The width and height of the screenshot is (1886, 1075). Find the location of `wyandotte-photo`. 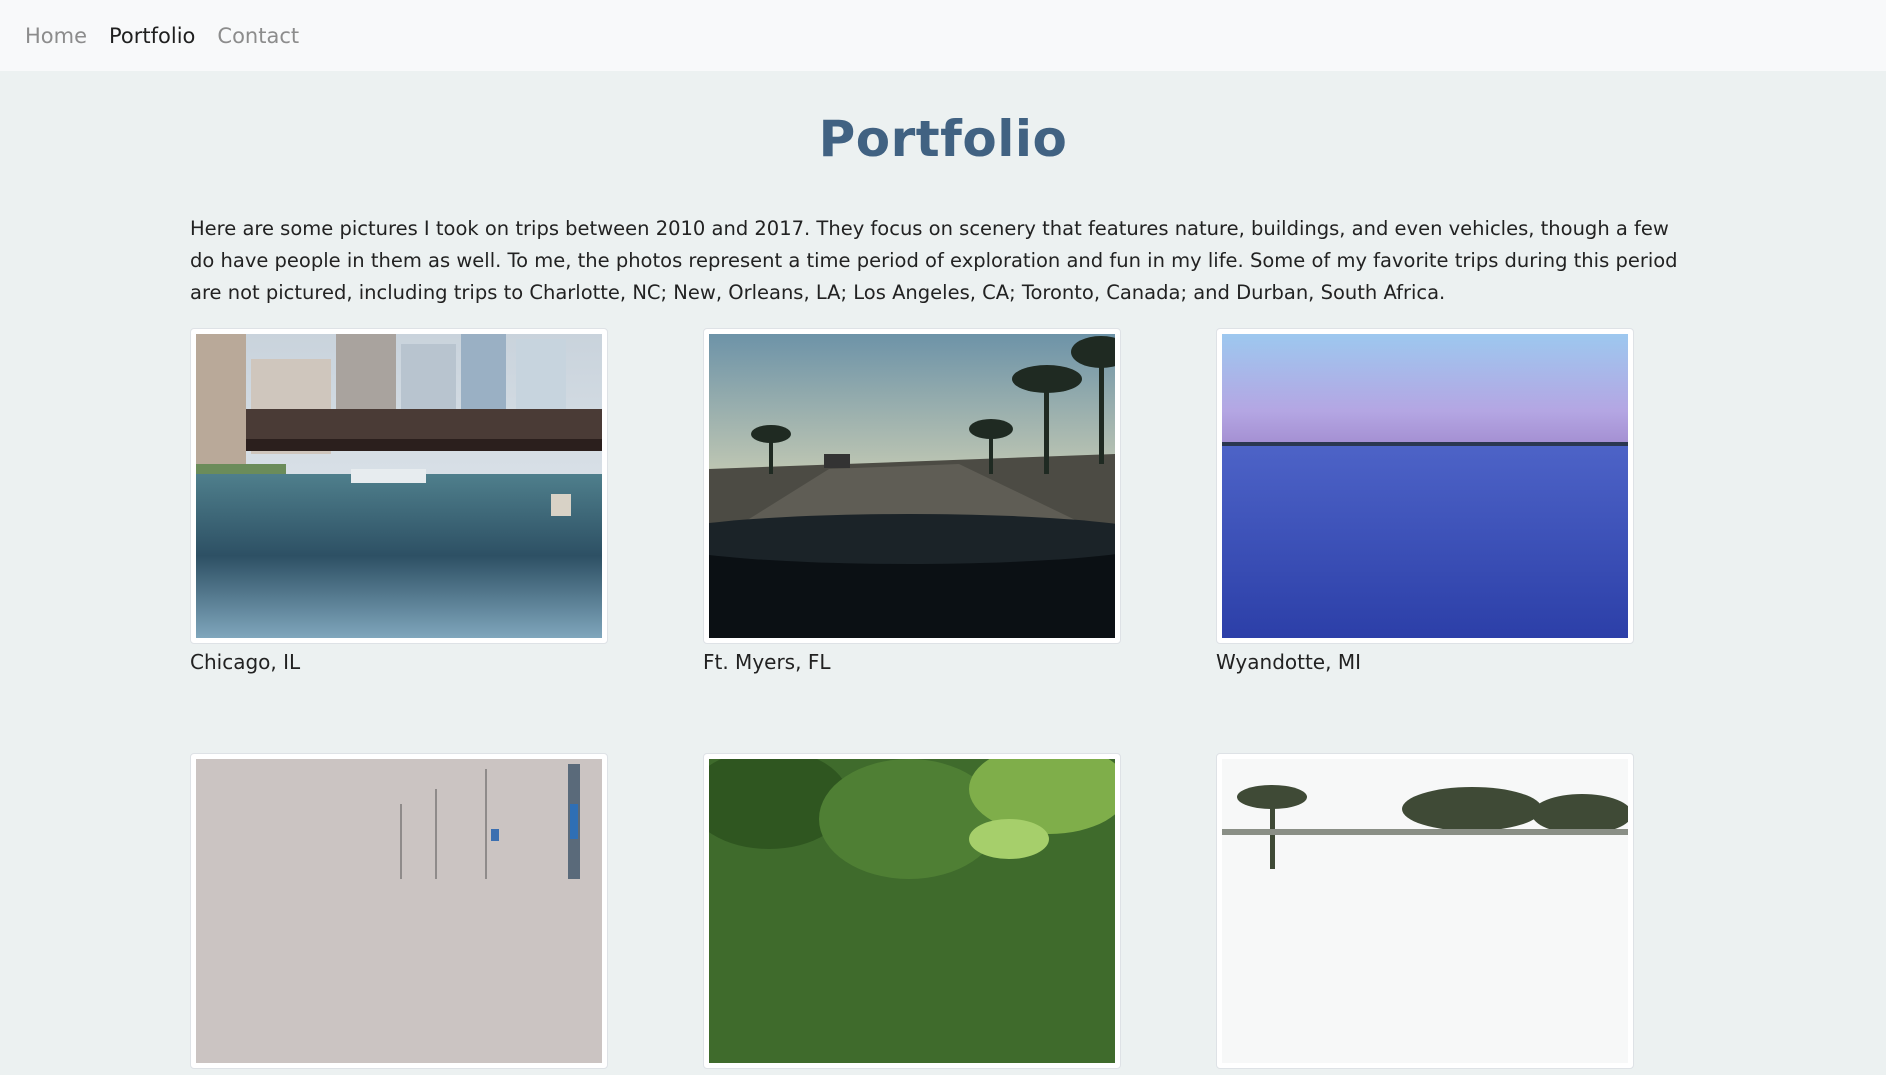

wyandotte-photo is located at coordinates (1425, 486).